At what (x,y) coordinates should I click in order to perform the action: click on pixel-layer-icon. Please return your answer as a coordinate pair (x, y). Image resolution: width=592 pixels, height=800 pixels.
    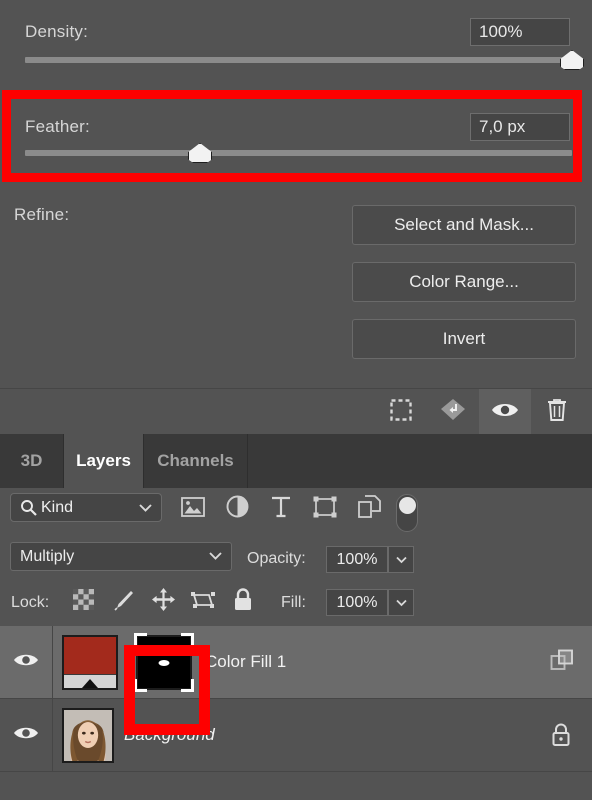
    Looking at the image, I should click on (193, 509).